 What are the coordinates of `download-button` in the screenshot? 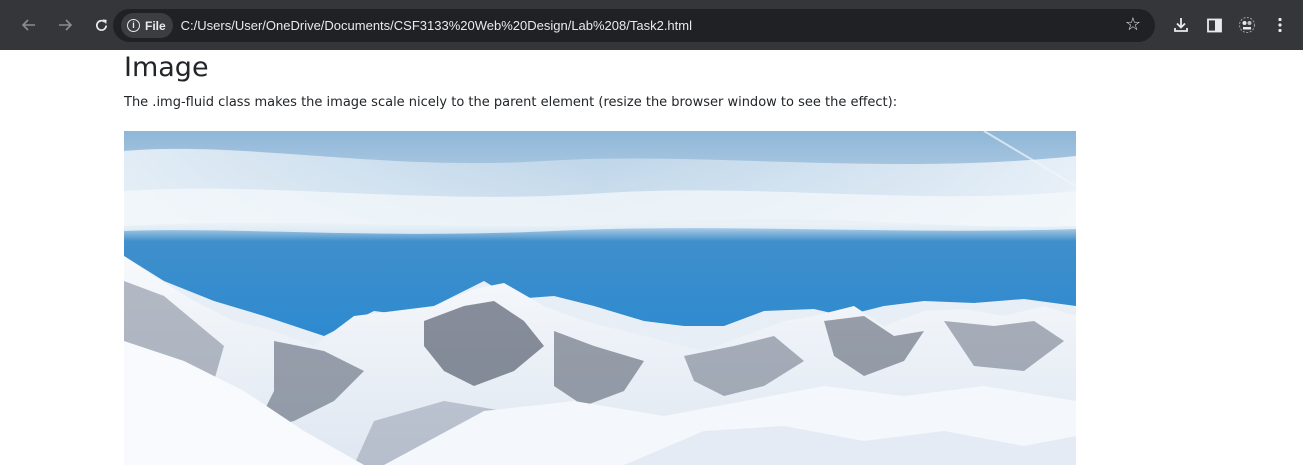 It's located at (1181, 25).